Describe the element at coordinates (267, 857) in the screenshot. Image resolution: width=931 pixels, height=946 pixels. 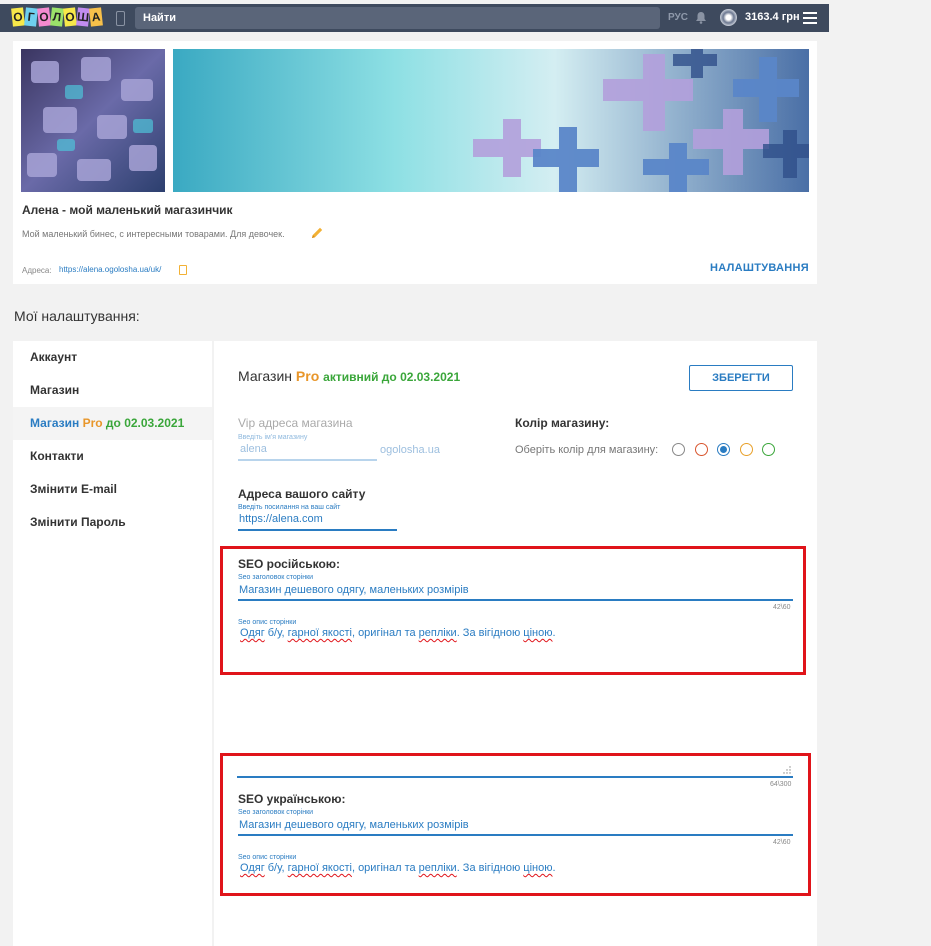
I see `seo-ua-desc-hint: Seo опис сторінки` at that location.